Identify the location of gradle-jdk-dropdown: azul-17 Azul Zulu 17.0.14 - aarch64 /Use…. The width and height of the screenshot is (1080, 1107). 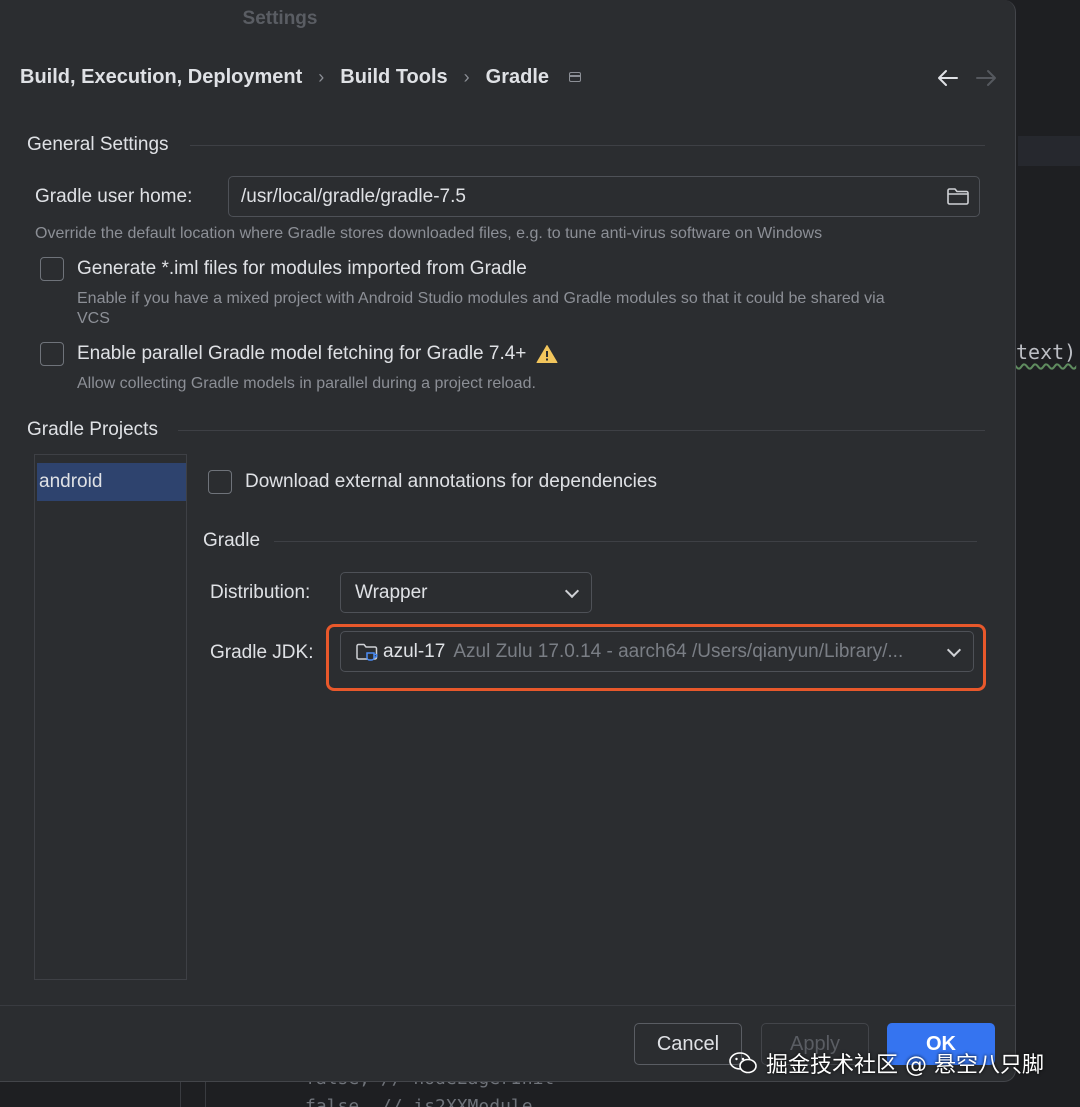
(657, 651).